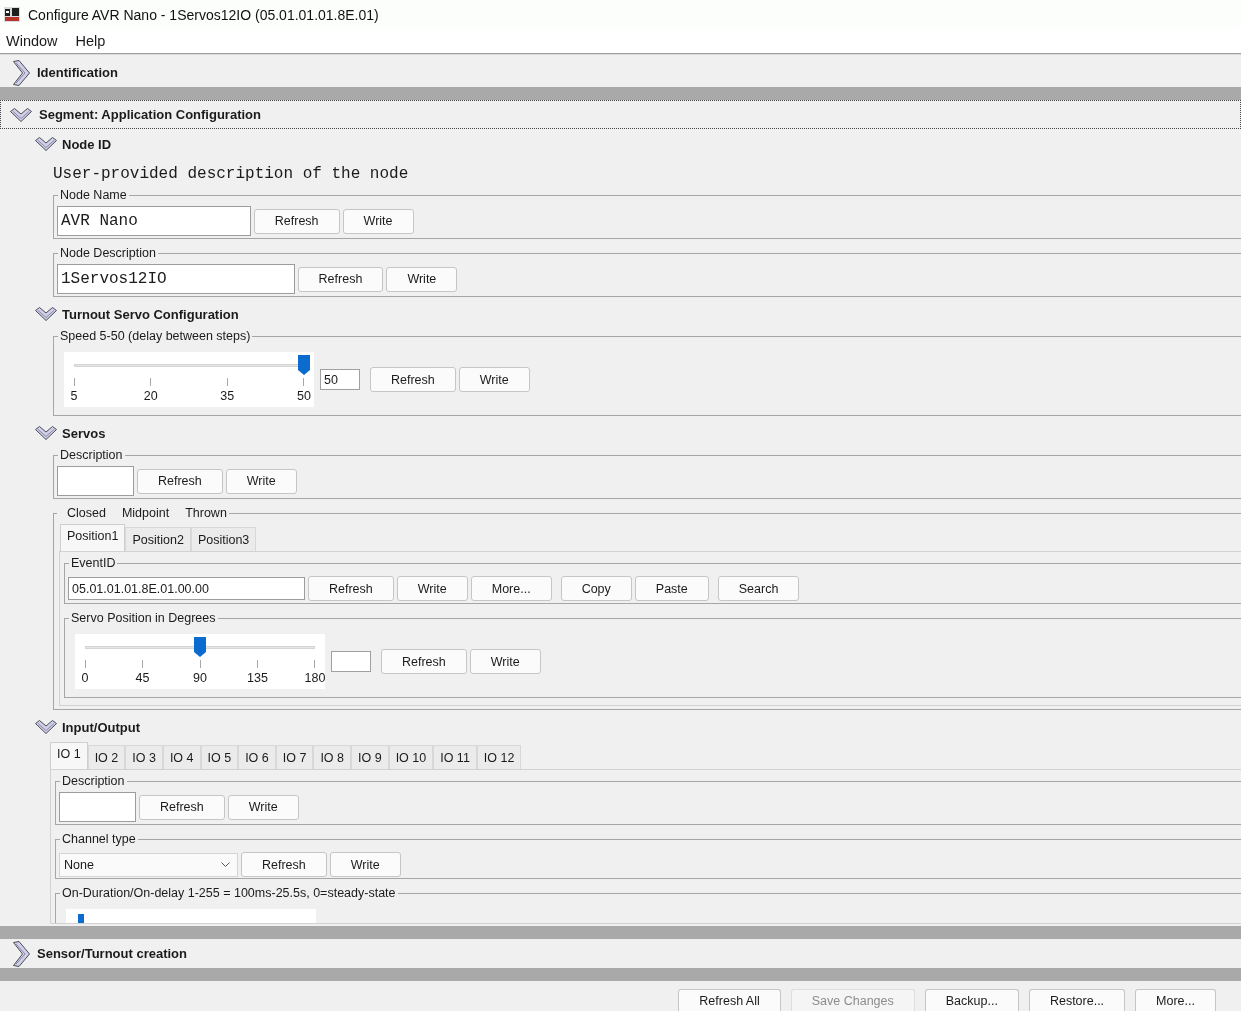 The height and width of the screenshot is (1011, 1241). What do you see at coordinates (137, 314) in the screenshot?
I see `group-header: Turnout Servo Configuration` at bounding box center [137, 314].